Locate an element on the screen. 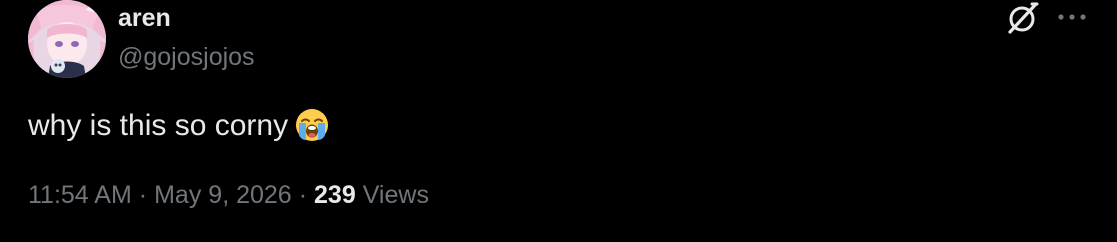 The height and width of the screenshot is (242, 1117). views-count: 239 is located at coordinates (335, 195).